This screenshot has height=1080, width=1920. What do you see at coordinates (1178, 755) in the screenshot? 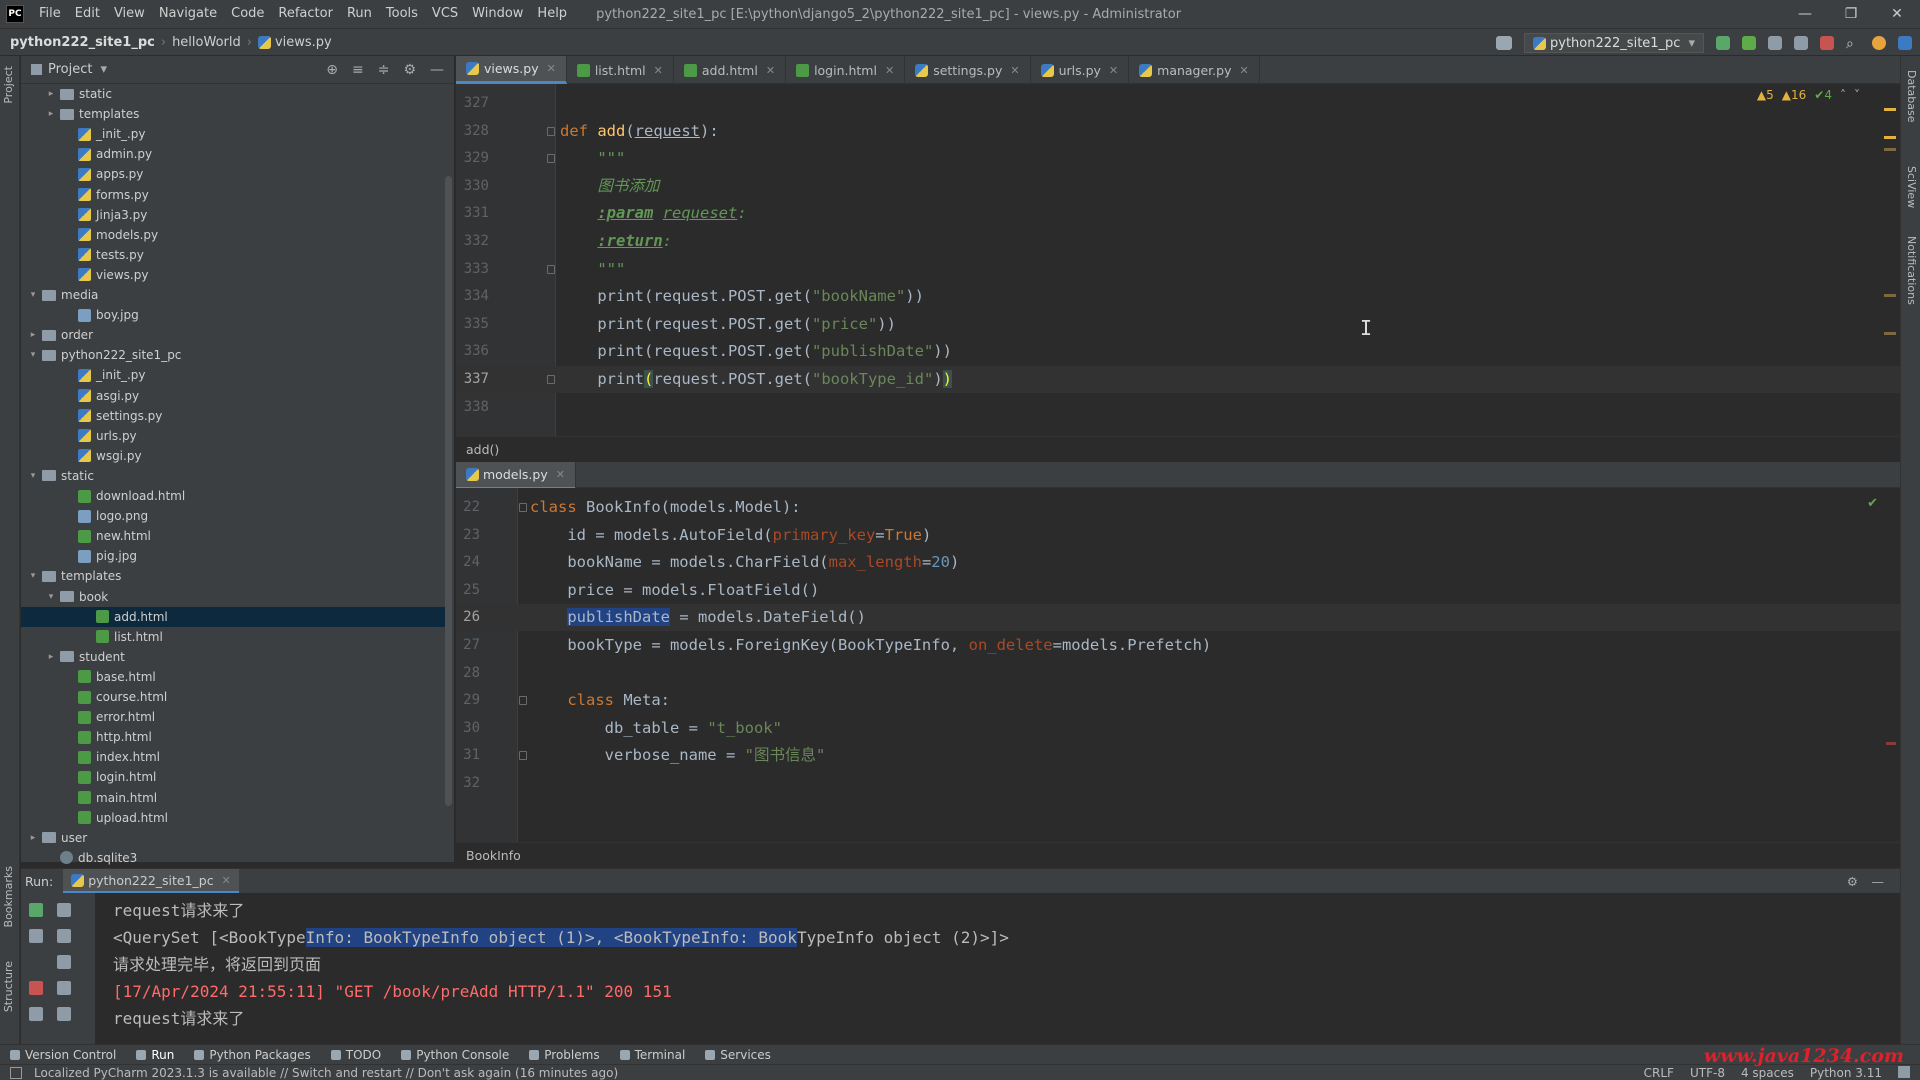
I see `code-line: 31 verbose_name = "图书信息"` at bounding box center [1178, 755].